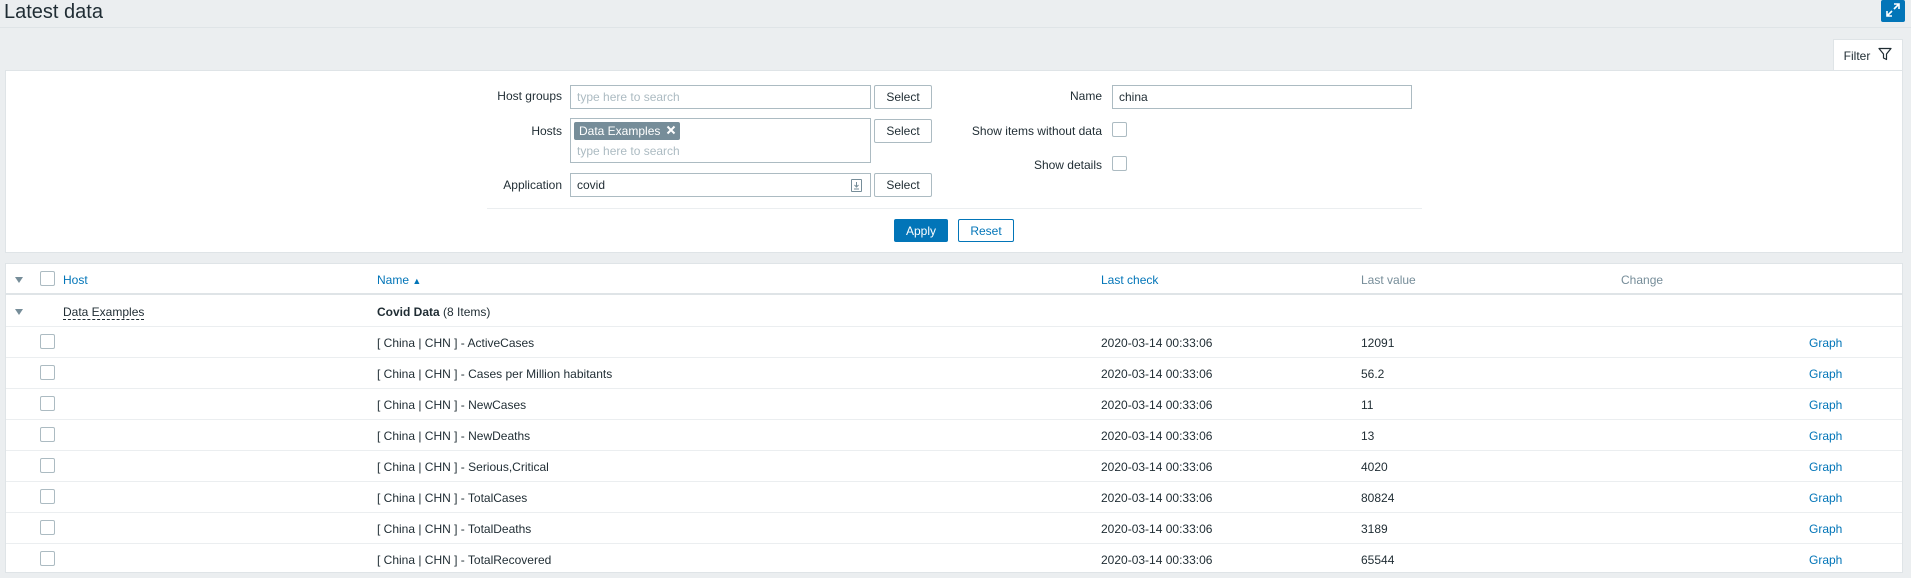  What do you see at coordinates (393, 280) in the screenshot?
I see `column-name-label: Name` at bounding box center [393, 280].